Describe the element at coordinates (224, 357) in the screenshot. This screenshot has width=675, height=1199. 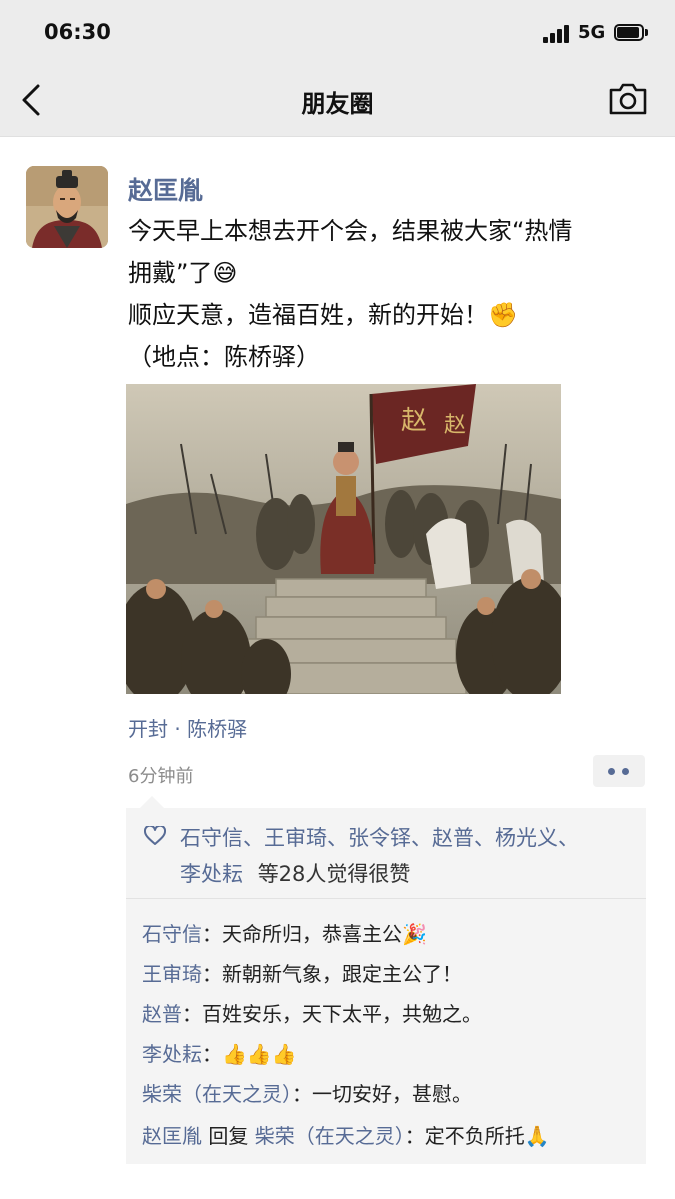
I see `post-text-line: （地点：陈桥驿）` at that location.